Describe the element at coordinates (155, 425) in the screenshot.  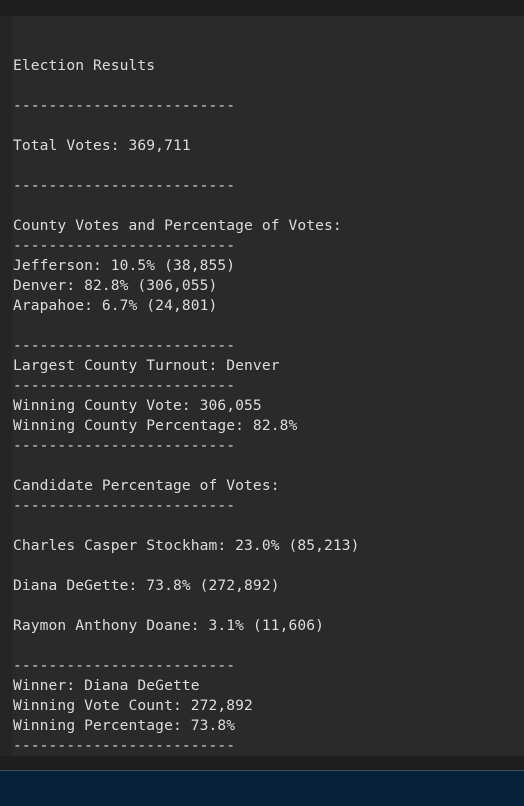
I see `output-line-winning-county-percentage: Winning County Percentage: 82.8%` at that location.